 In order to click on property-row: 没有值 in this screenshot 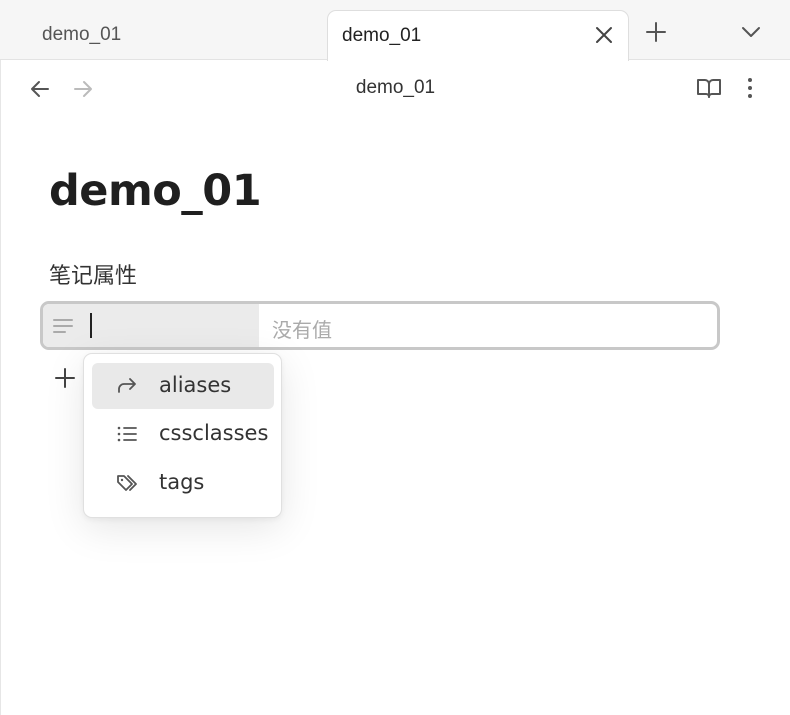, I will do `click(380, 325)`.